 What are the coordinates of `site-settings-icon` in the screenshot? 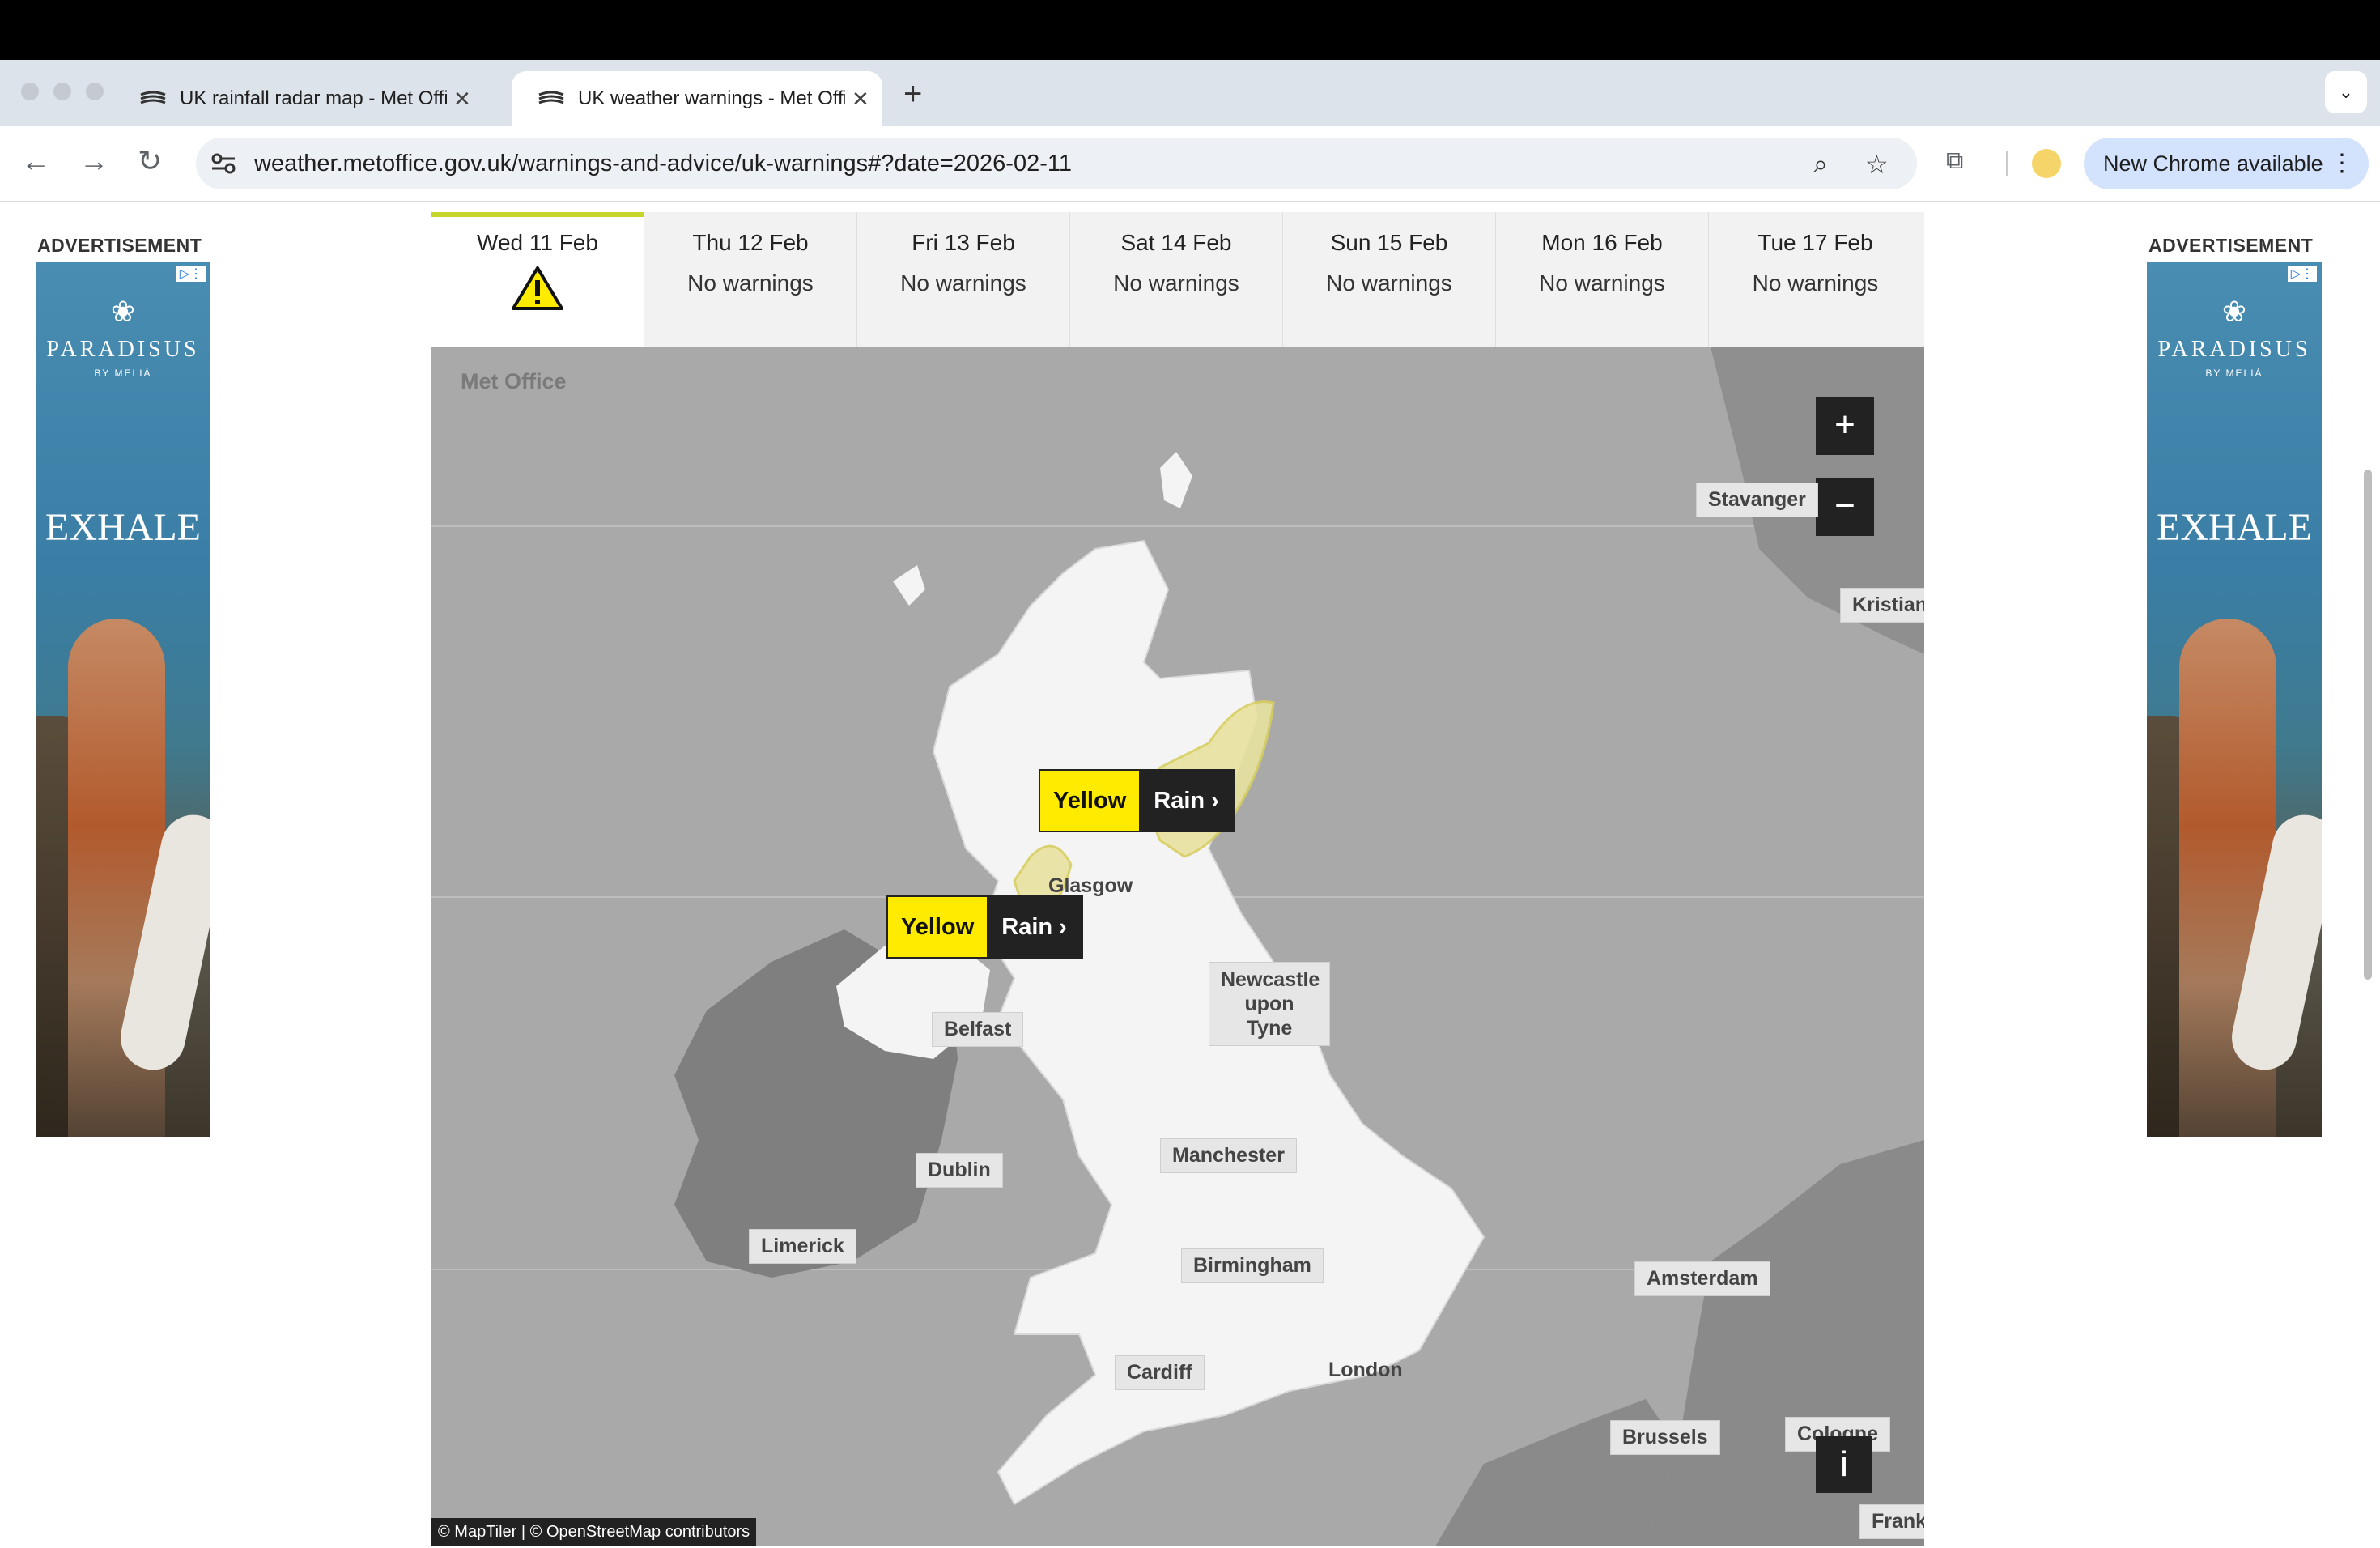 It's located at (223, 164).